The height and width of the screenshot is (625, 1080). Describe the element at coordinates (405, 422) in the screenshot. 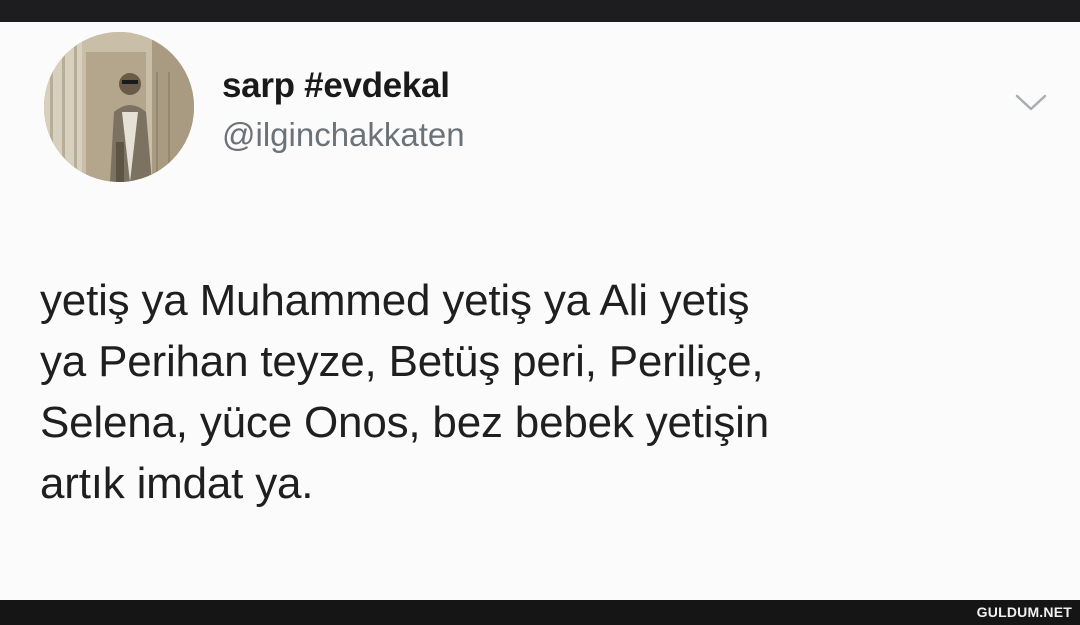

I see `tweet-text-line: Selena, yüce Onos, bez bebek yetişin` at that location.